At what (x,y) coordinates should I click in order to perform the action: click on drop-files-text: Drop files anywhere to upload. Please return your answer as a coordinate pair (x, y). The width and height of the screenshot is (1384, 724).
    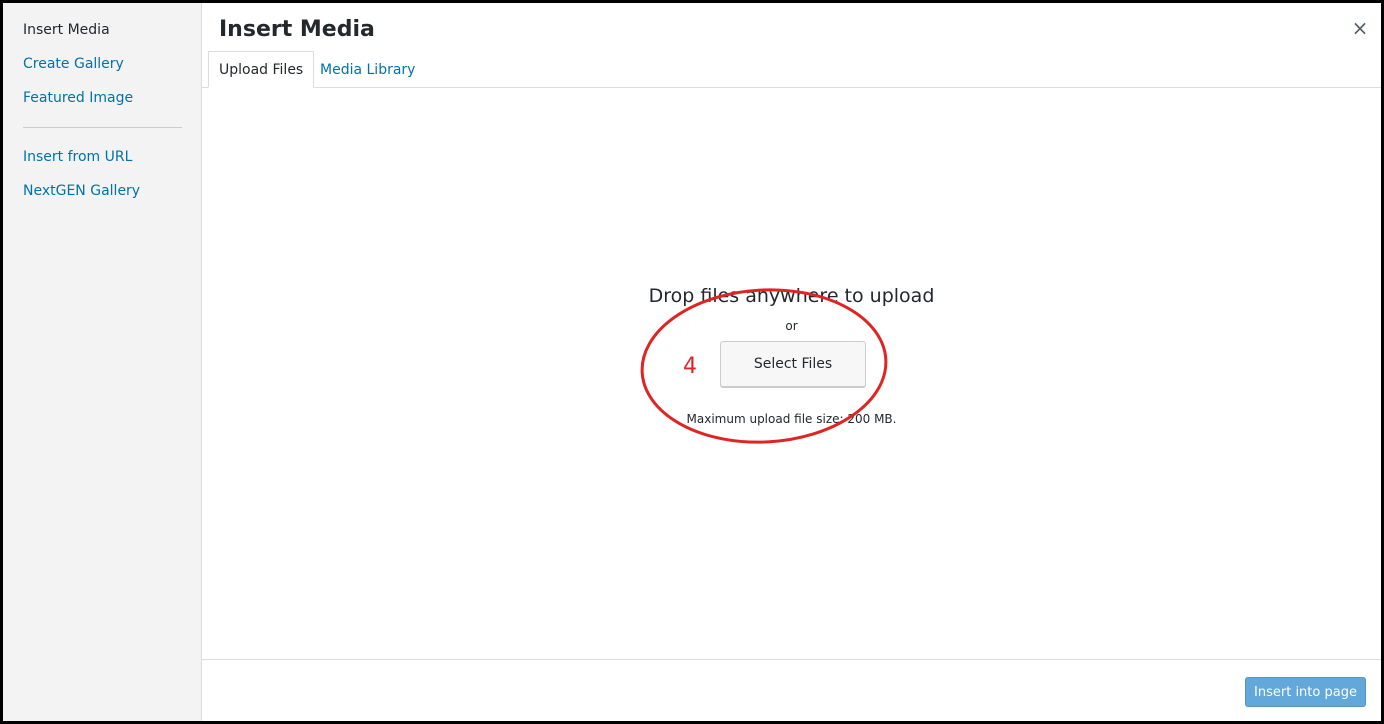
    Looking at the image, I should click on (791, 296).